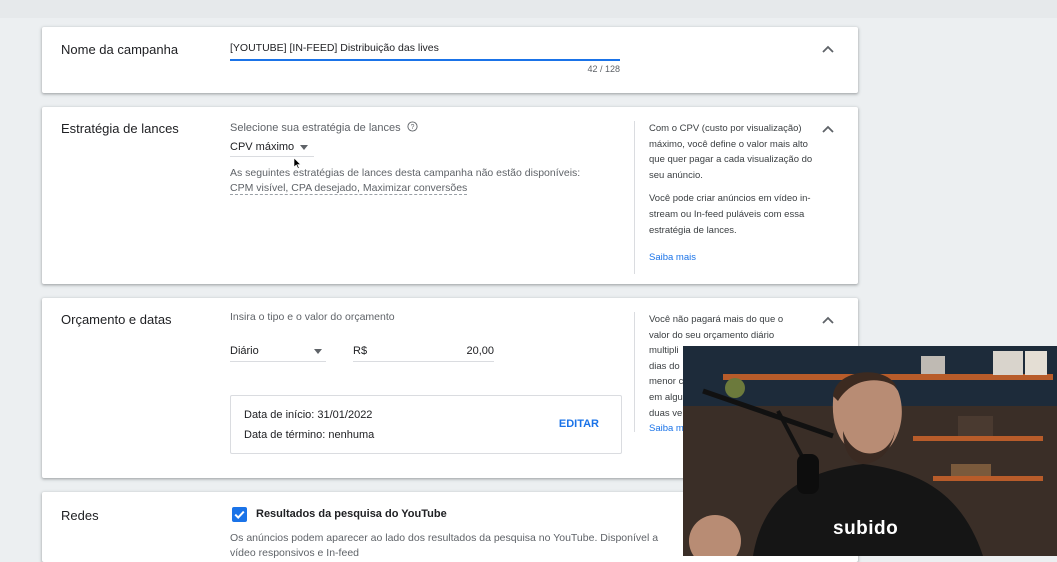  What do you see at coordinates (120, 128) in the screenshot?
I see `bidding-title: Estratégia de lances` at bounding box center [120, 128].